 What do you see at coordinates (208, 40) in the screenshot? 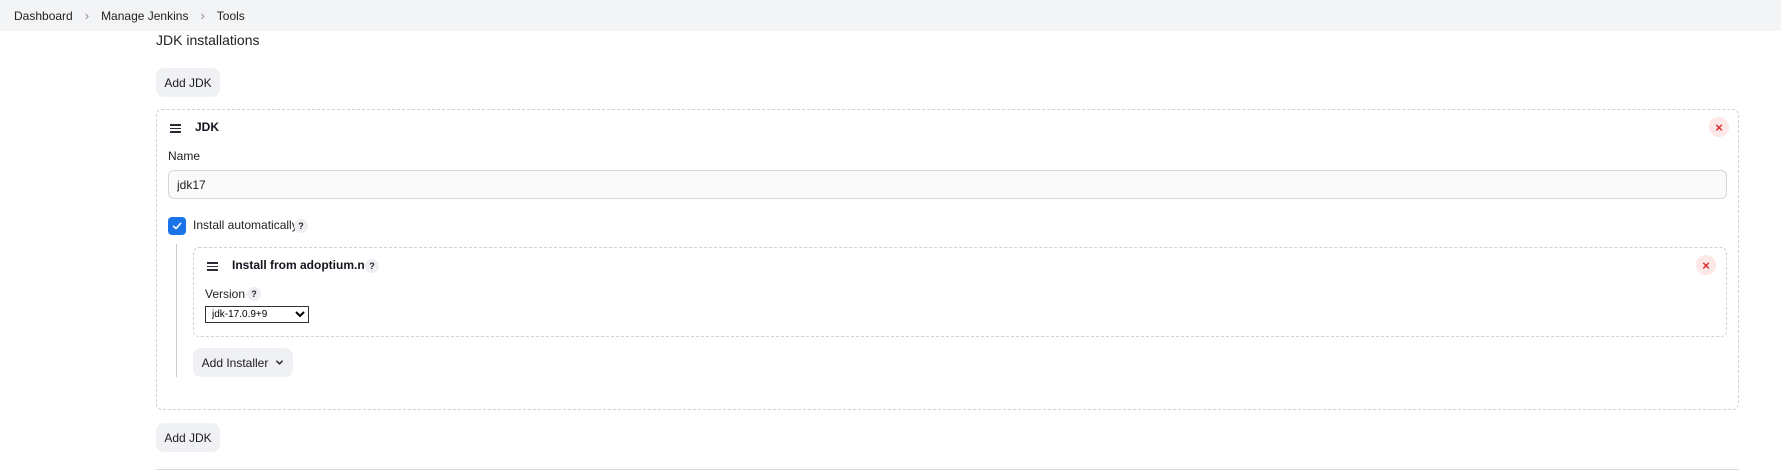
I see `section-title: JDK installations` at bounding box center [208, 40].